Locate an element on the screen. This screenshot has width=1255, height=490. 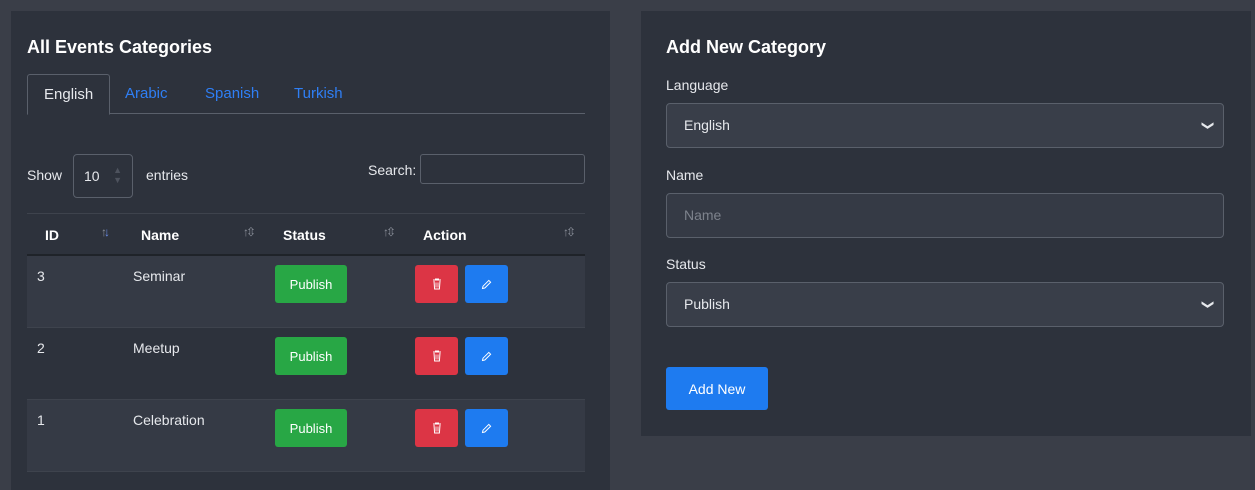
search-label: Search: is located at coordinates (392, 170).